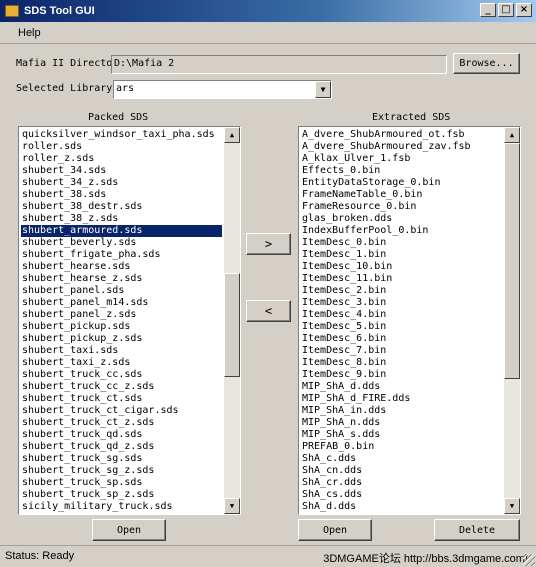 This screenshot has width=536, height=567. Describe the element at coordinates (401, 507) in the screenshot. I see `extracted-sds-item: ShA_d.dds` at that location.